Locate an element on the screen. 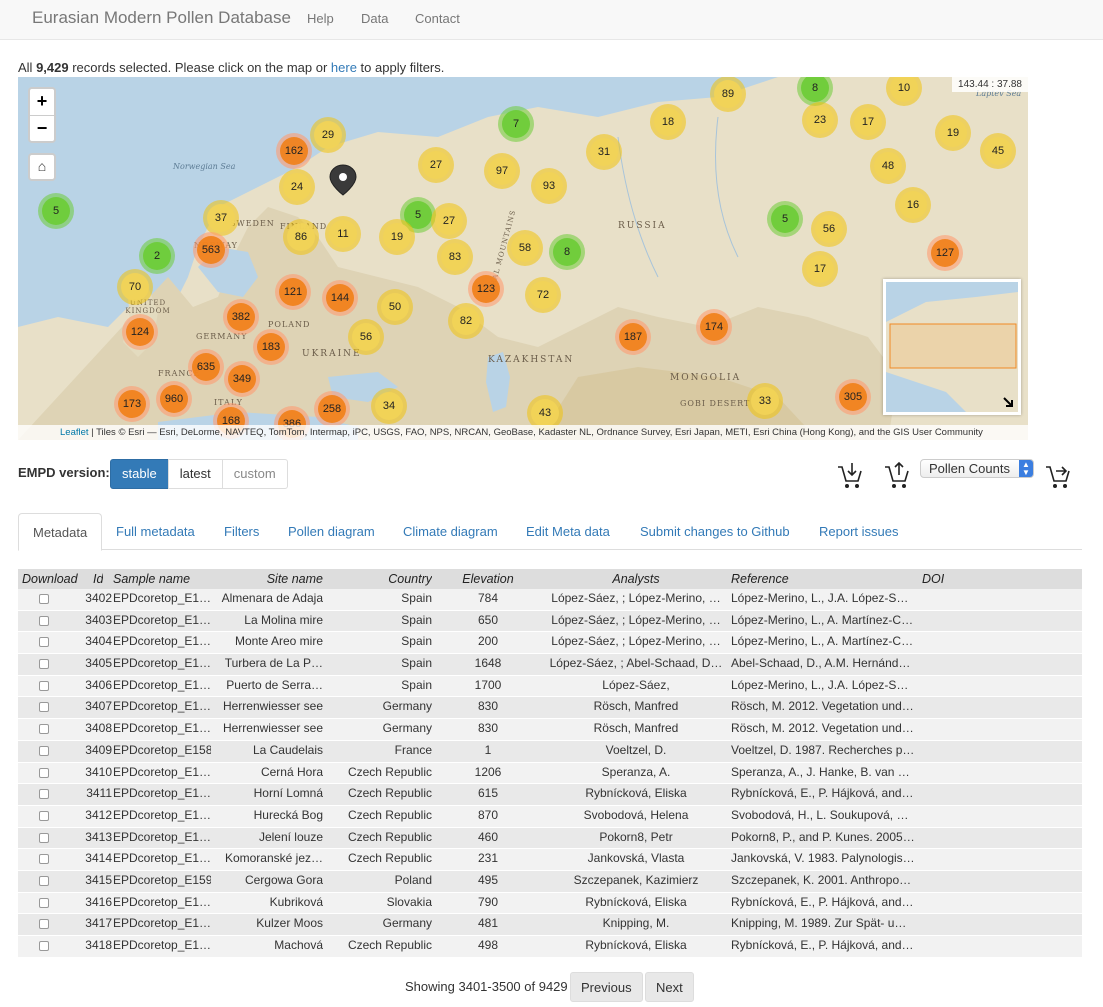  map-cluster: 187 is located at coordinates (633, 337).